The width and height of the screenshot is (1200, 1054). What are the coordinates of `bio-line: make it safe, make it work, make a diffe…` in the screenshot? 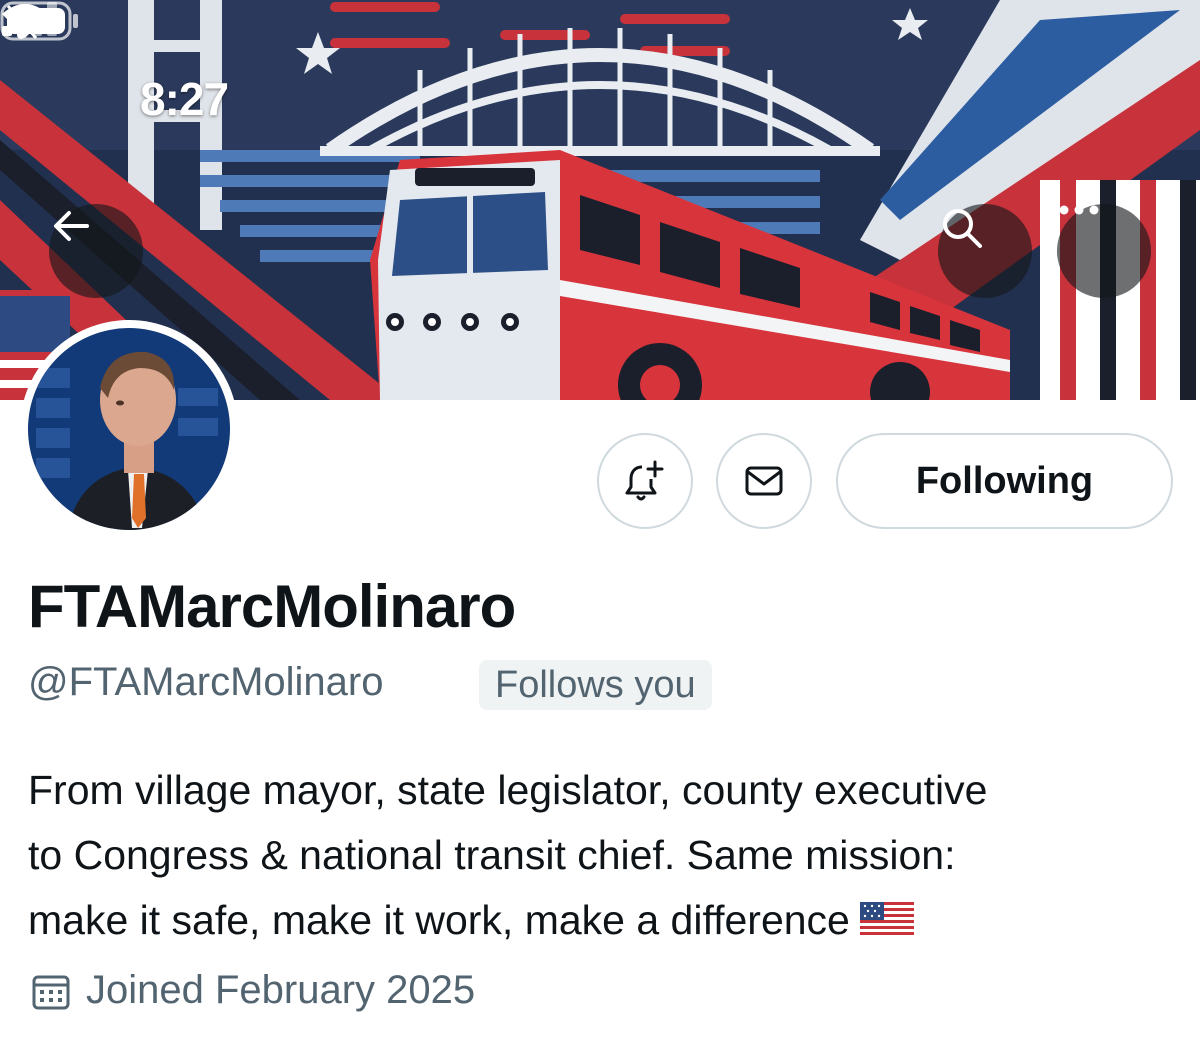 It's located at (439, 920).